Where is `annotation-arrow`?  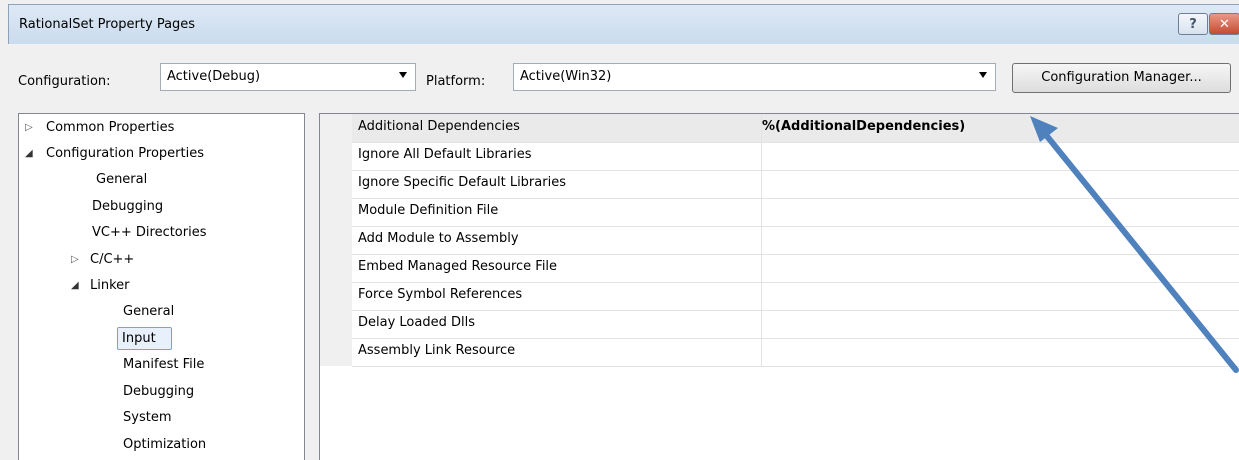 annotation-arrow is located at coordinates (1134, 244).